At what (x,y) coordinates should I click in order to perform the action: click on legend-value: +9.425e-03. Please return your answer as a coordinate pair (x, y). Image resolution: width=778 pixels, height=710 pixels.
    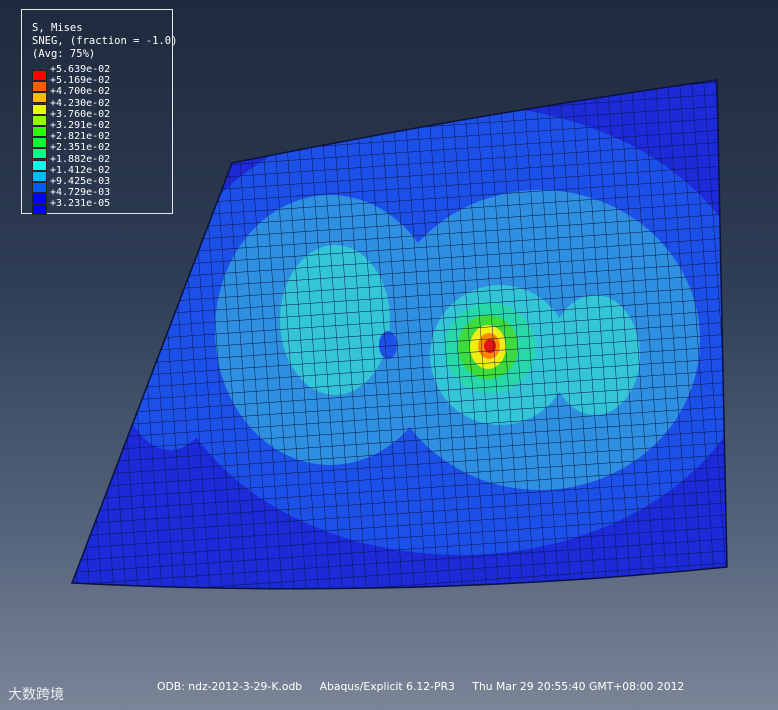
    Looking at the image, I should click on (80, 181).